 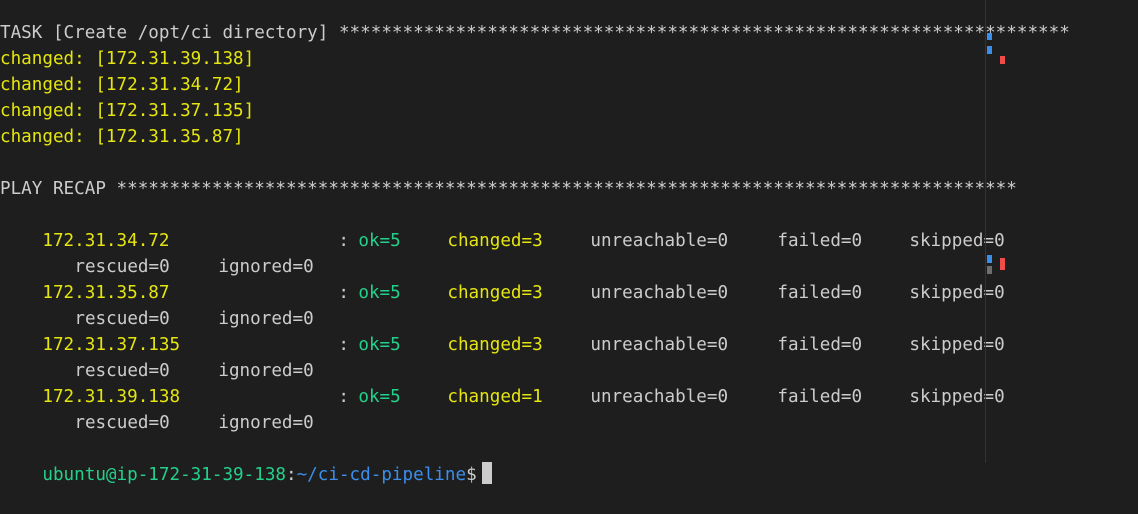 What do you see at coordinates (122, 137) in the screenshot?
I see `changed-line: changed: [172.31.35.87]` at bounding box center [122, 137].